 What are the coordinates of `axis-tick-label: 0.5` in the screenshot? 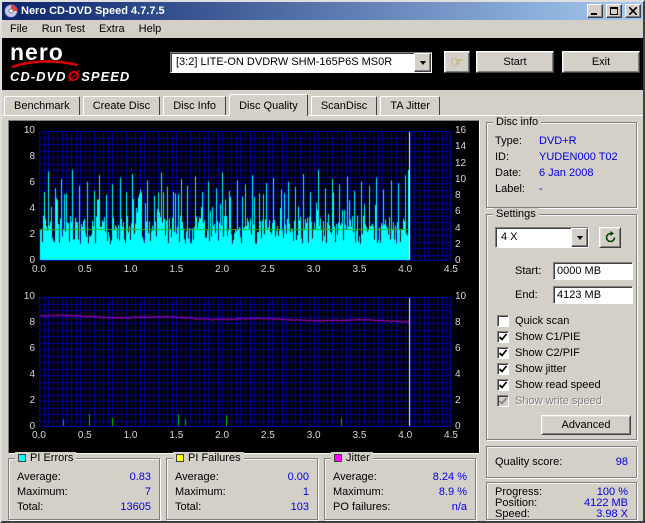 It's located at (84, 269).